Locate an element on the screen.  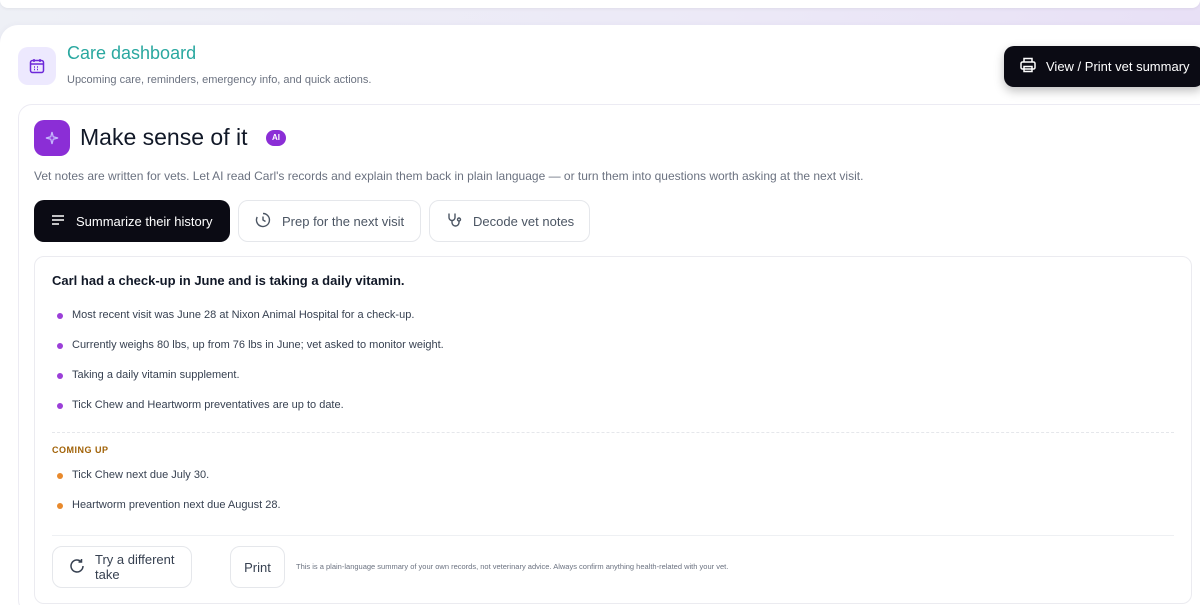
tab-label: Prep for the next visit is located at coordinates (343, 221).